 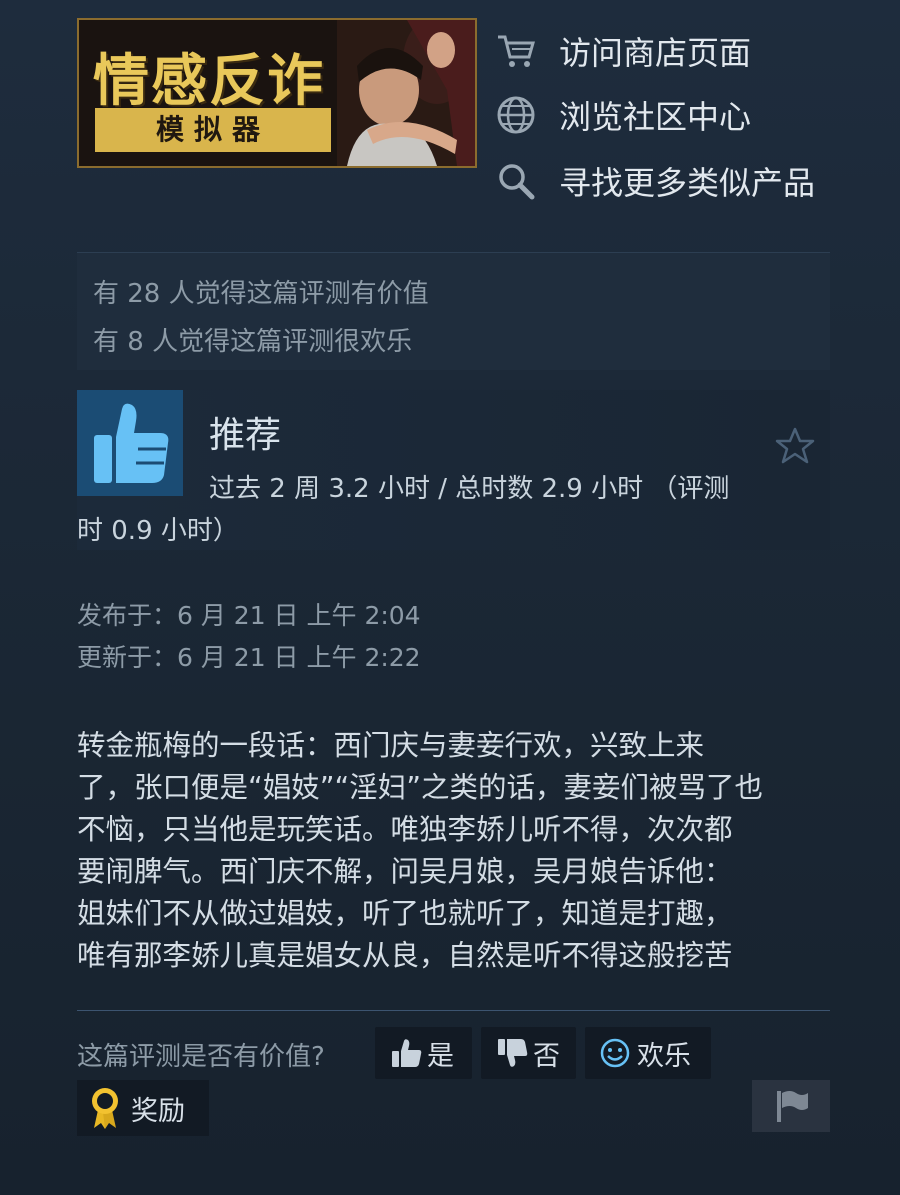 I want to click on divider, so click(x=453, y=1010).